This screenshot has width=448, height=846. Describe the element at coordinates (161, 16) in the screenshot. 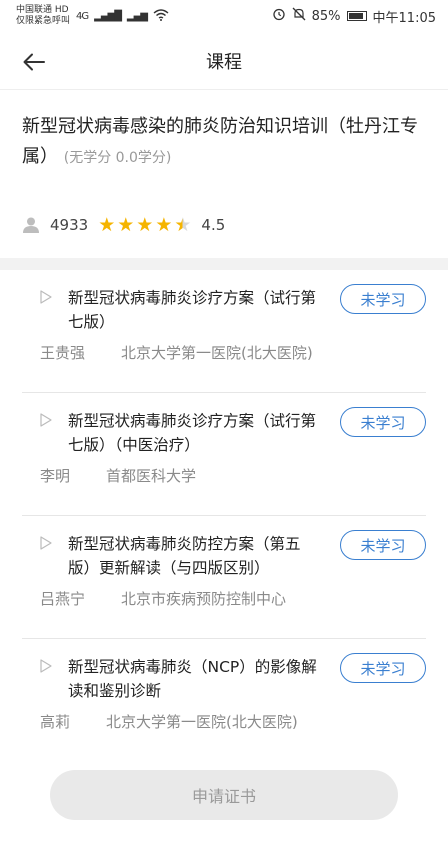

I see `wifi-icon` at that location.